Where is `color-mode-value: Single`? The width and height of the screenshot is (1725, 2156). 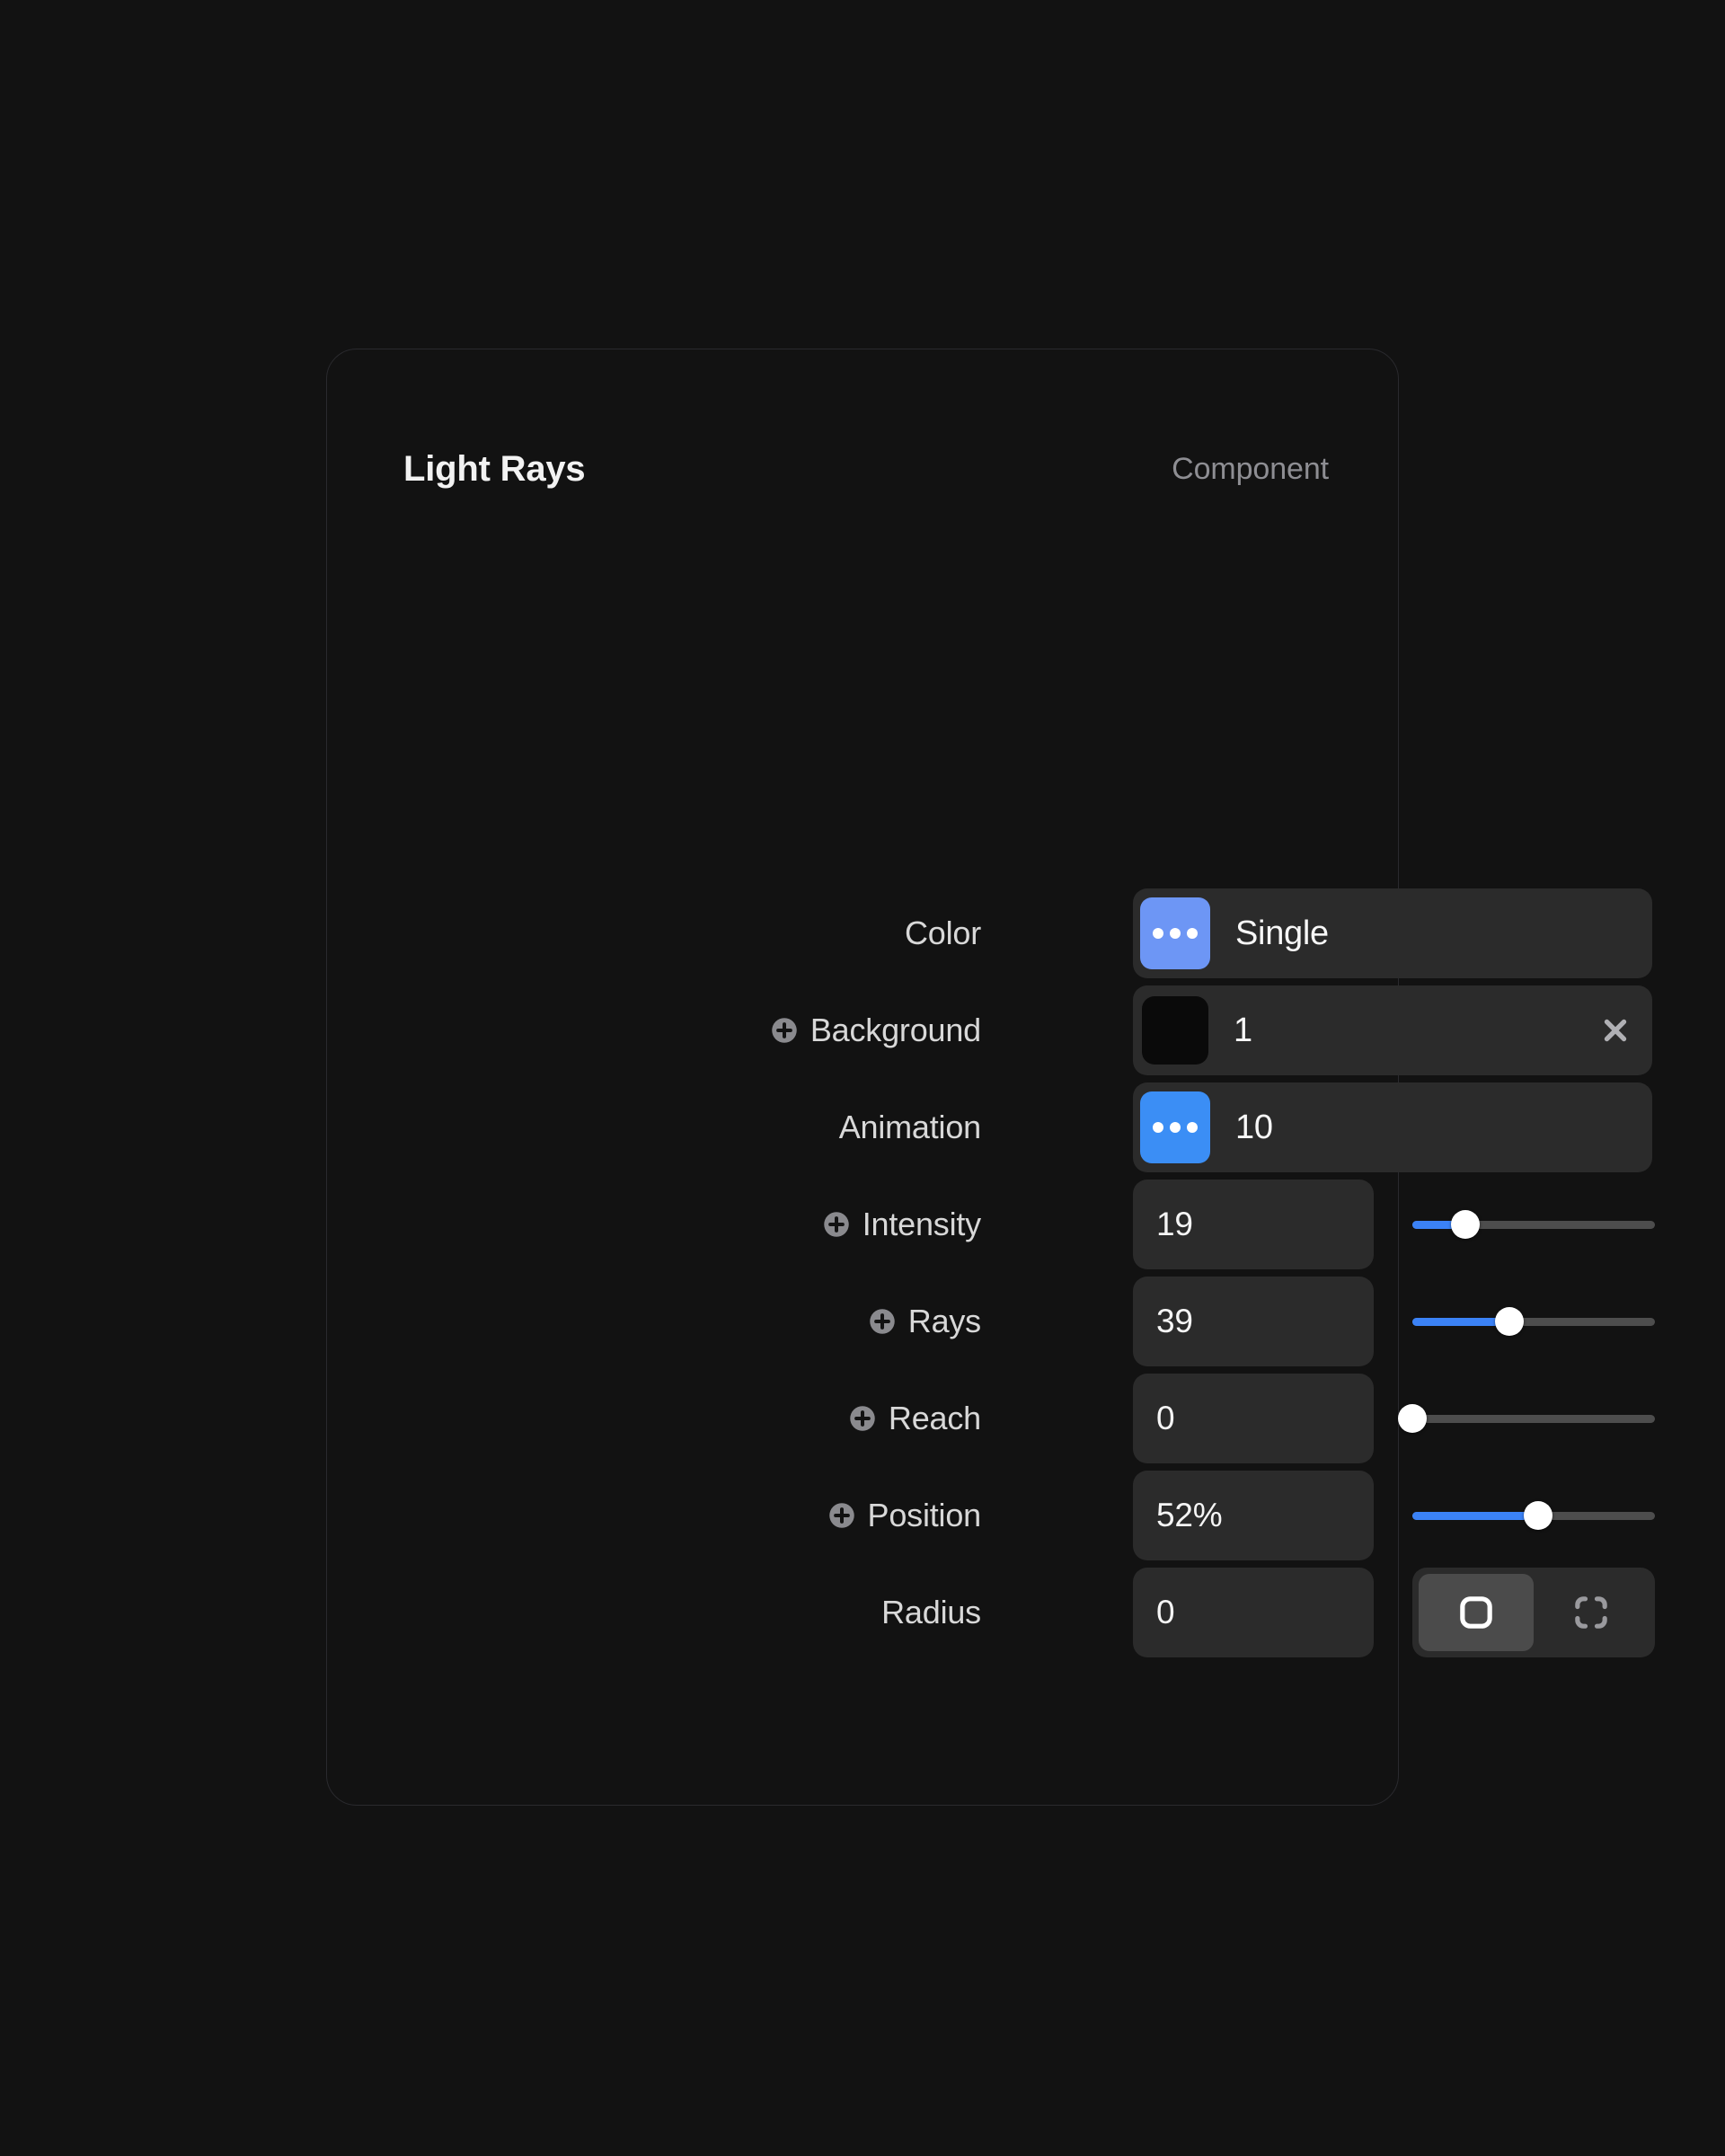 color-mode-value: Single is located at coordinates (1282, 933).